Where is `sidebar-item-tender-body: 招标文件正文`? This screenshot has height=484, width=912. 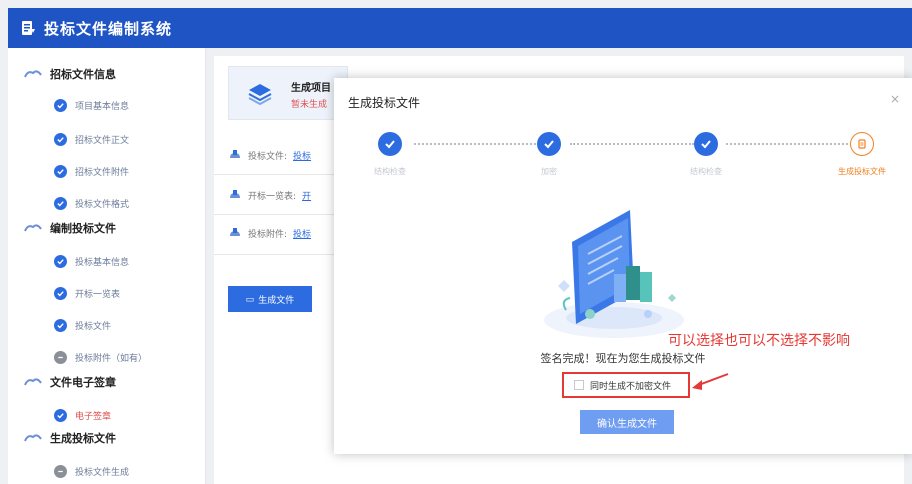 sidebar-item-tender-body: 招标文件正文 is located at coordinates (91, 139).